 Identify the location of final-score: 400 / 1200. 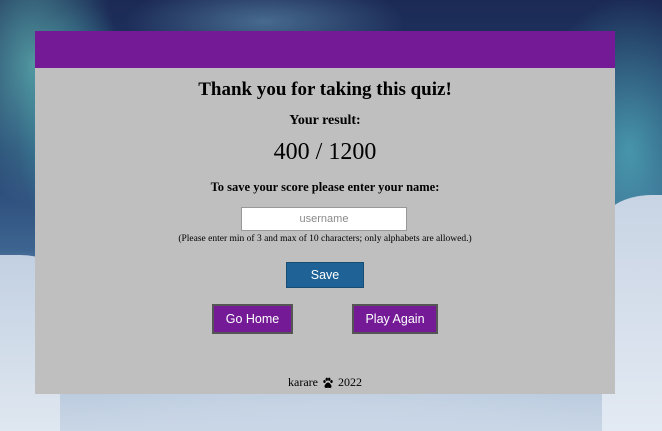
(325, 152).